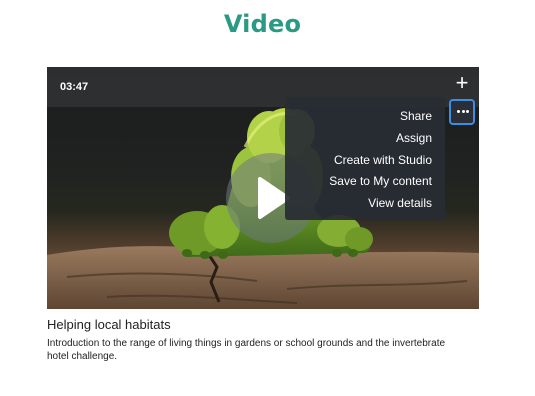 The height and width of the screenshot is (396, 535). I want to click on page-title: Video, so click(262, 24).